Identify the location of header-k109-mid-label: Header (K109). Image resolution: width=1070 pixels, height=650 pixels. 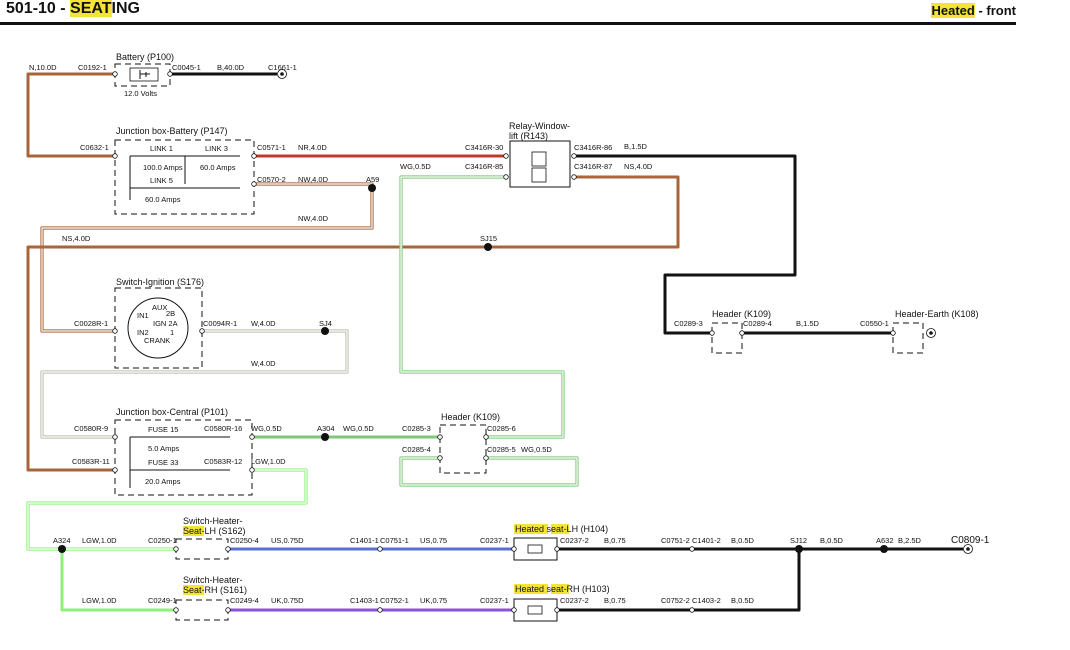
(470, 417).